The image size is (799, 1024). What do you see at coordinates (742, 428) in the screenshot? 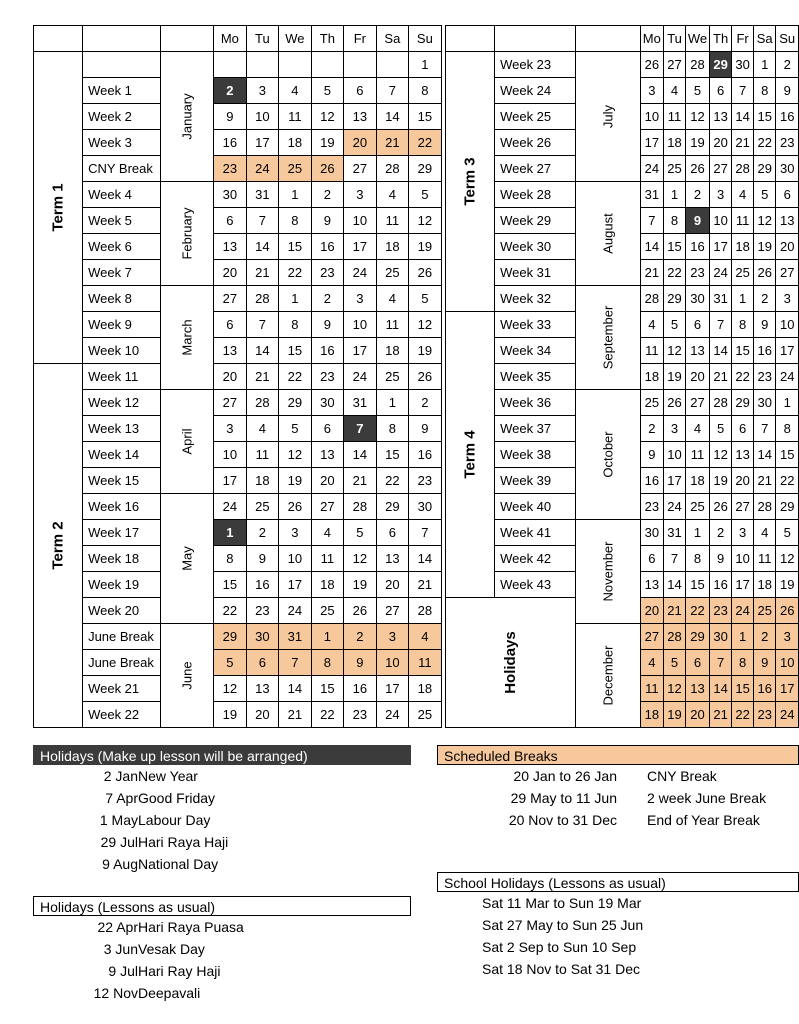
I see `day-cell: 6` at bounding box center [742, 428].